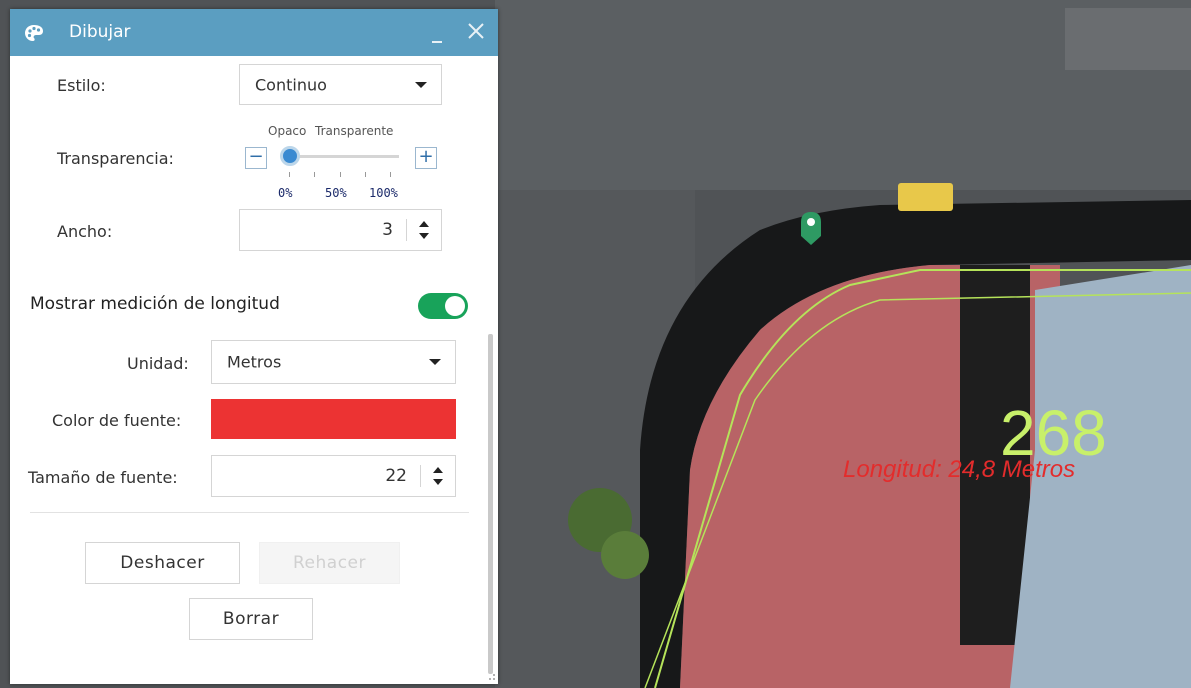 The height and width of the screenshot is (688, 1191). Describe the element at coordinates (396, 476) in the screenshot. I see `font-size-value: 22` at that location.